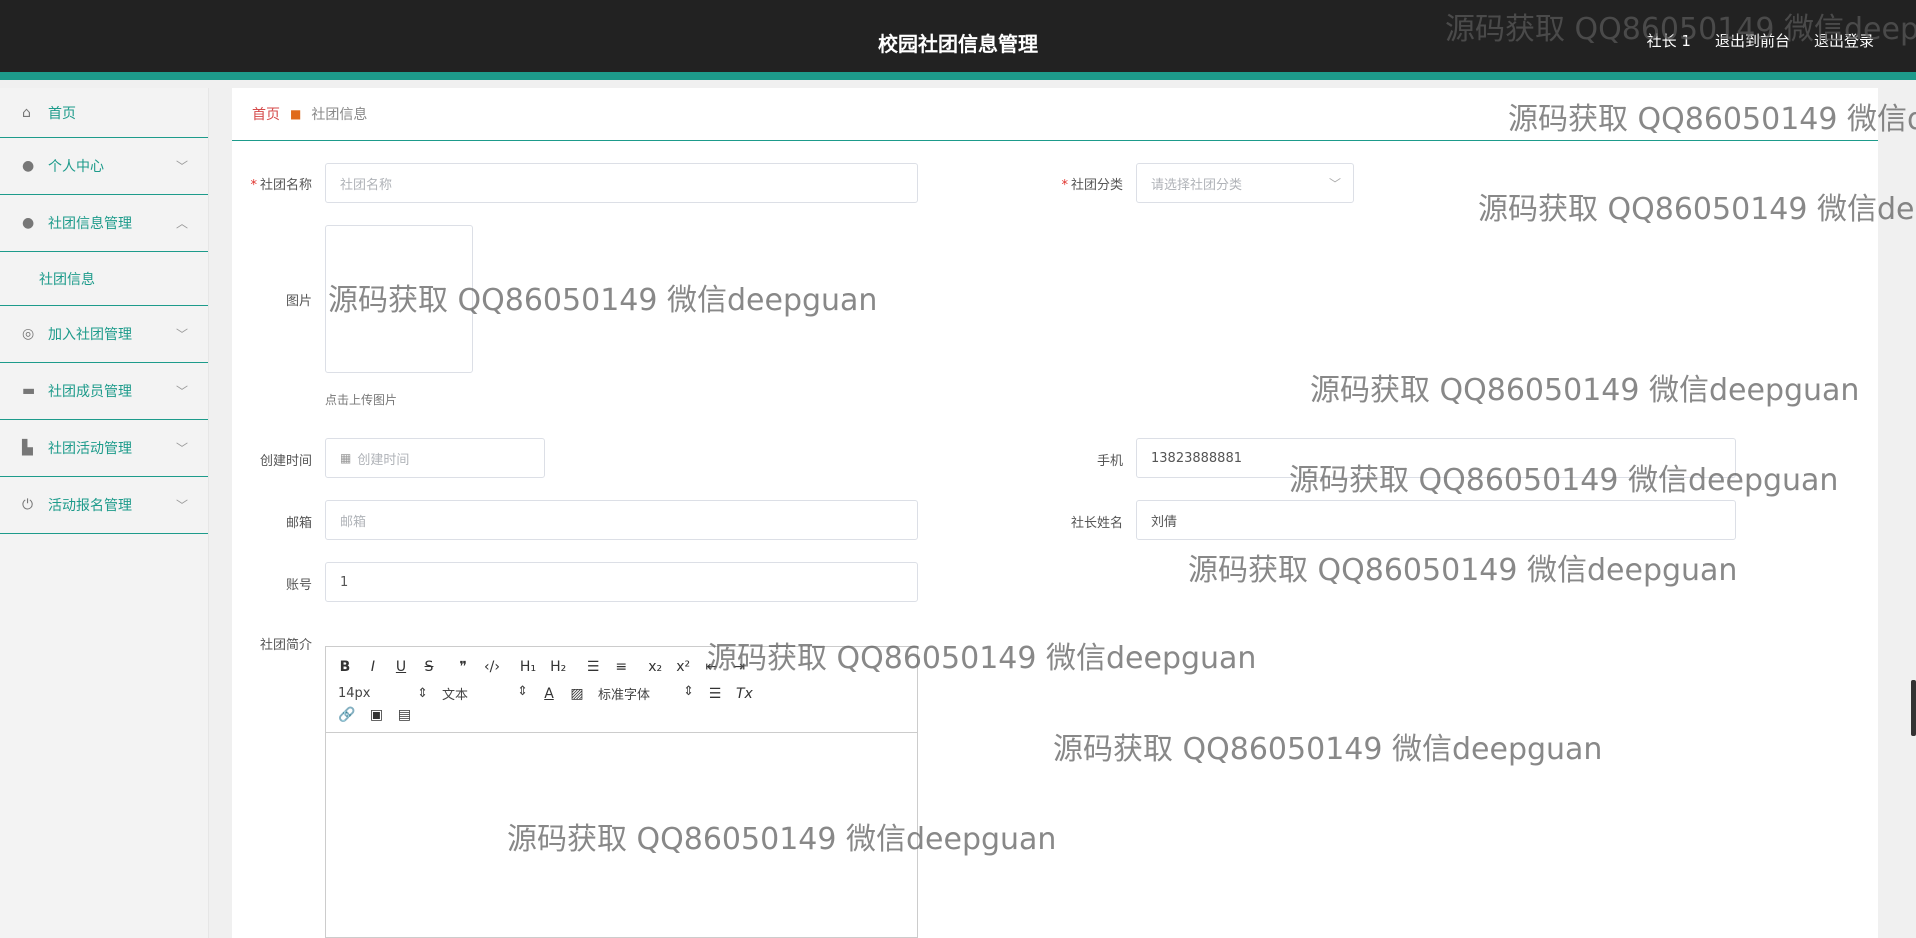 The width and height of the screenshot is (1916, 938). What do you see at coordinates (435, 458) in the screenshot?
I see `created-time-picker: ▦ 创建时间` at bounding box center [435, 458].